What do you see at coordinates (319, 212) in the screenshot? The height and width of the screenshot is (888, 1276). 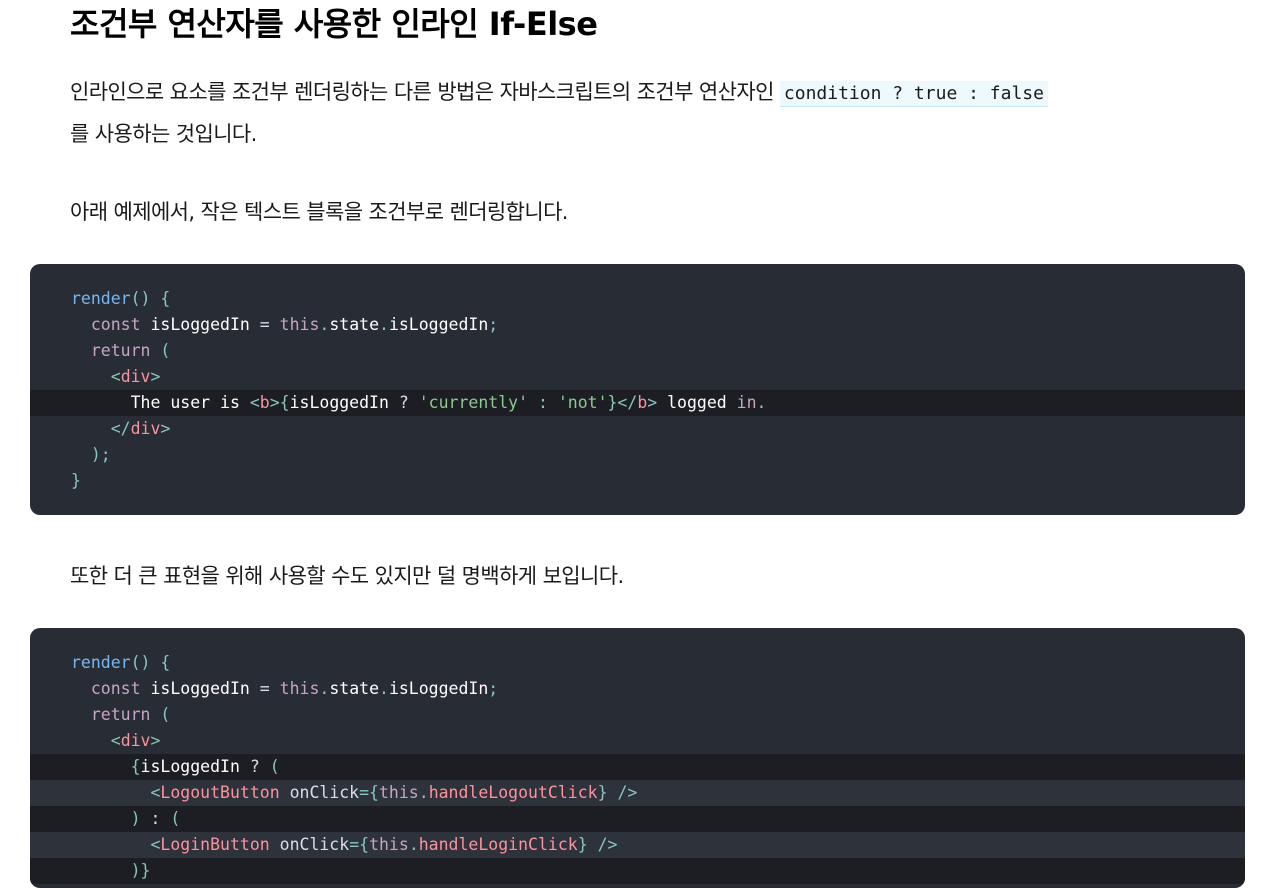 I see `example-description: 아래 예제에서, 작은 텍스트 블록을 조건부로 렌더링합니다.` at bounding box center [319, 212].